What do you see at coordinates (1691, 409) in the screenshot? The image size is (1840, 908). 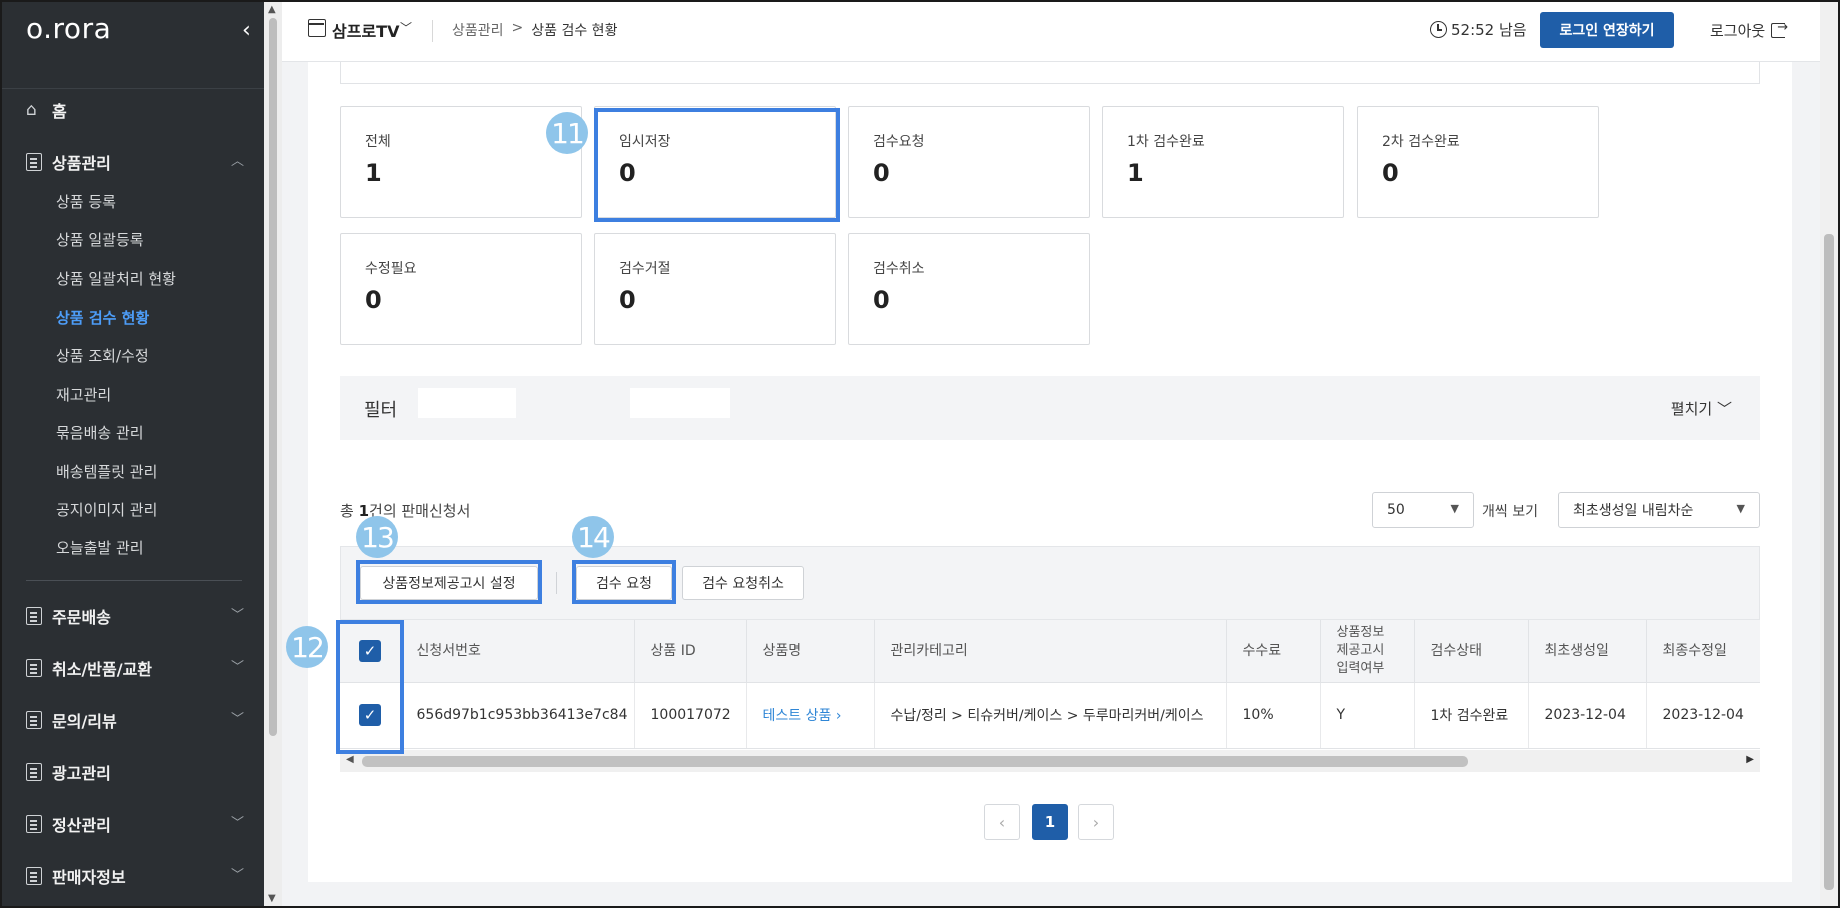 I see `filter-expand-label: 펼치기` at bounding box center [1691, 409].